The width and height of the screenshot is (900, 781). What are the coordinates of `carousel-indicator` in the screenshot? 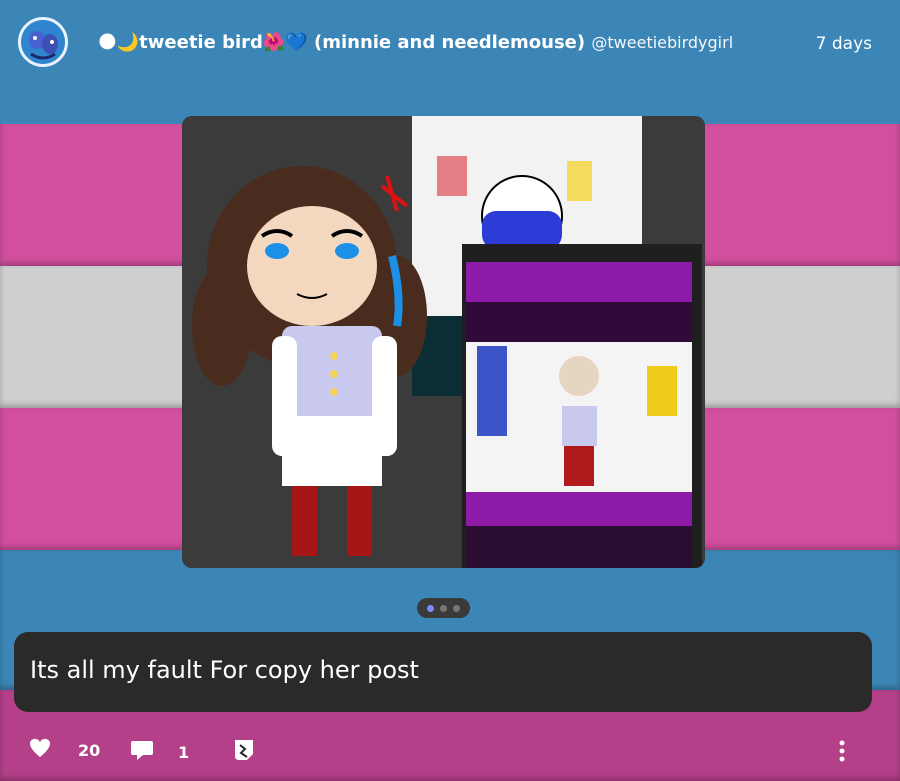 It's located at (443, 608).